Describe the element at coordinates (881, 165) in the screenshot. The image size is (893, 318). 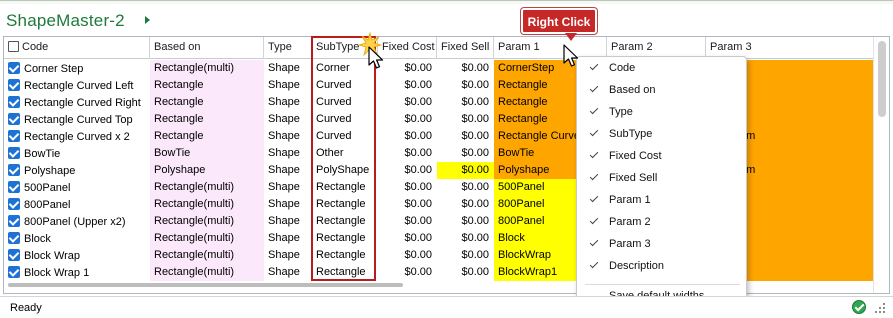
I see `vertical-scrollbar` at that location.